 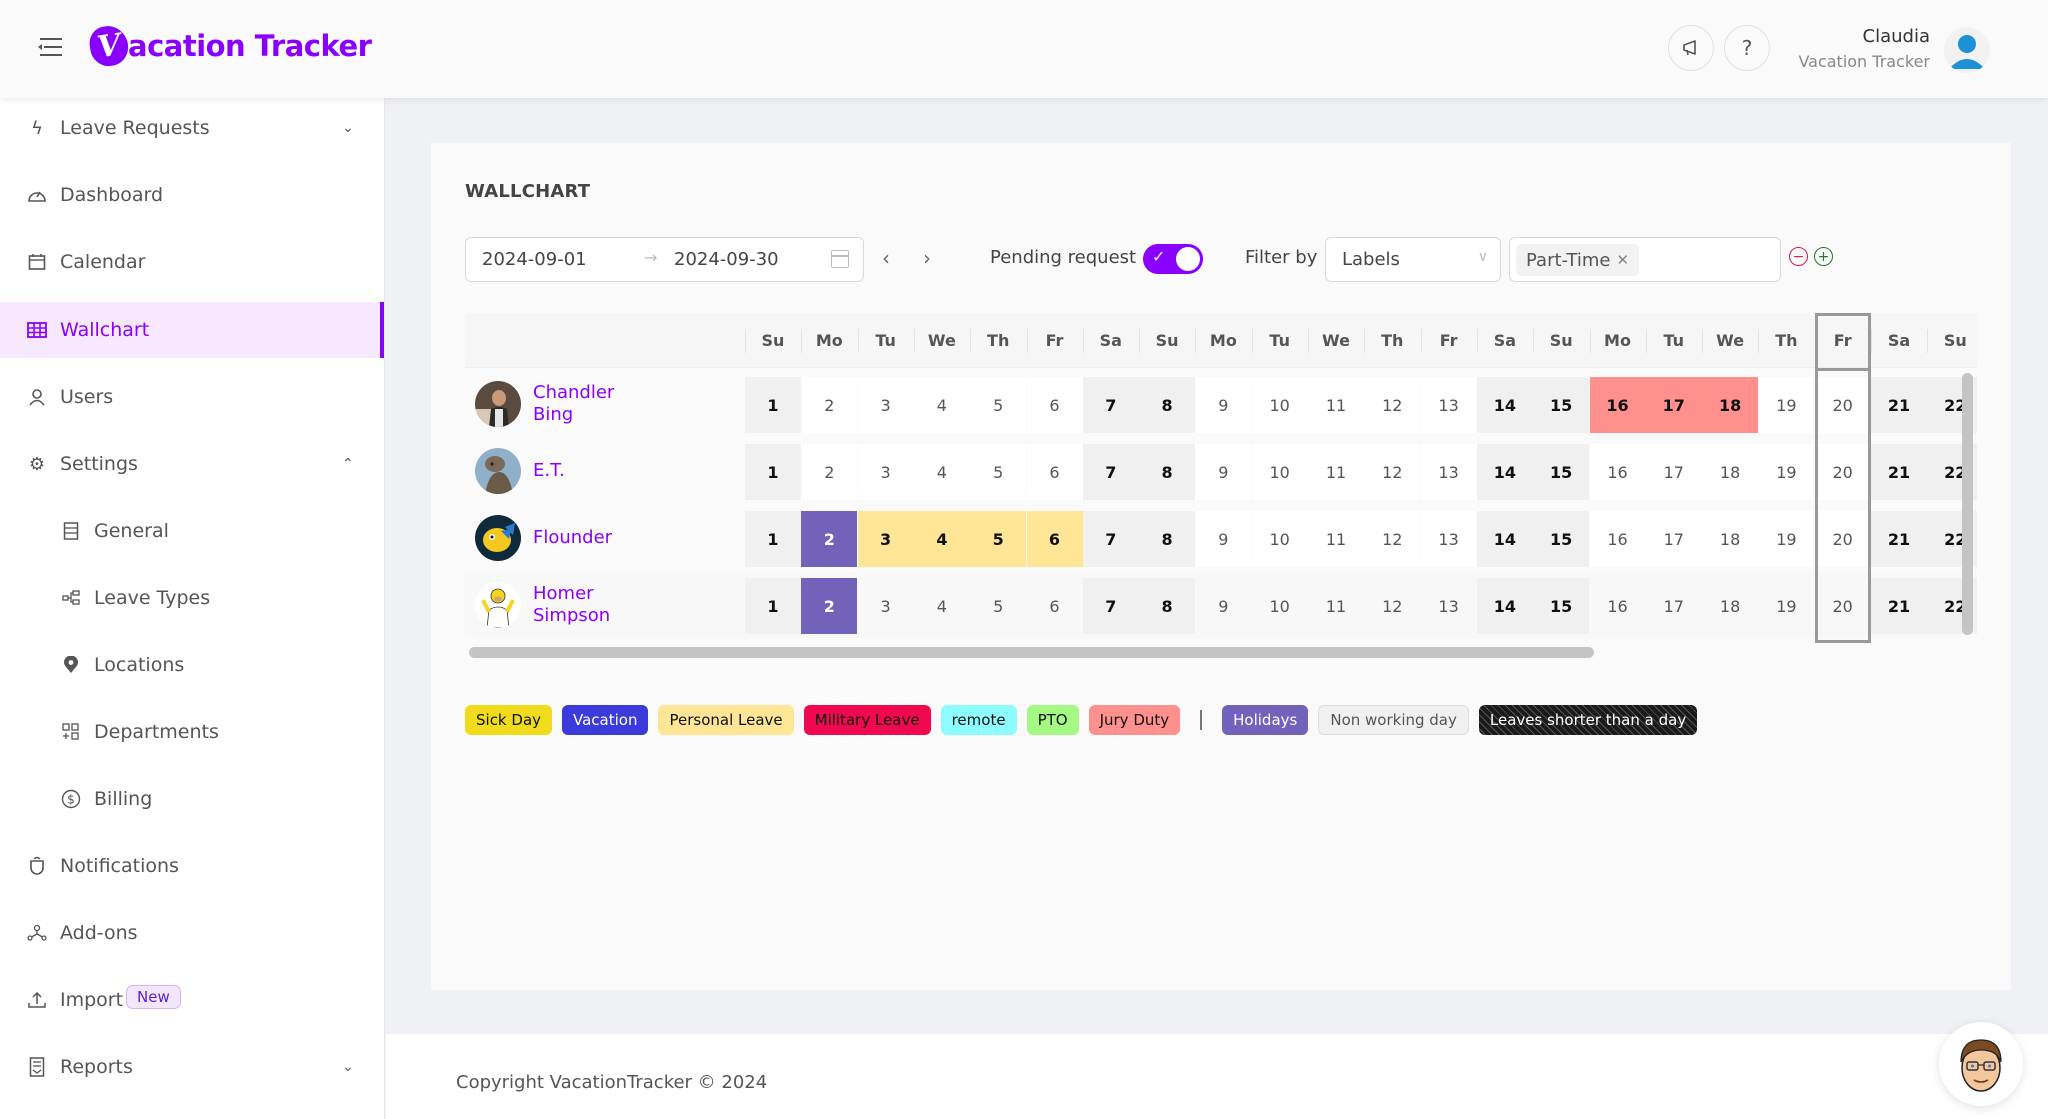 I want to click on user-name-link: E.T., so click(x=588, y=471).